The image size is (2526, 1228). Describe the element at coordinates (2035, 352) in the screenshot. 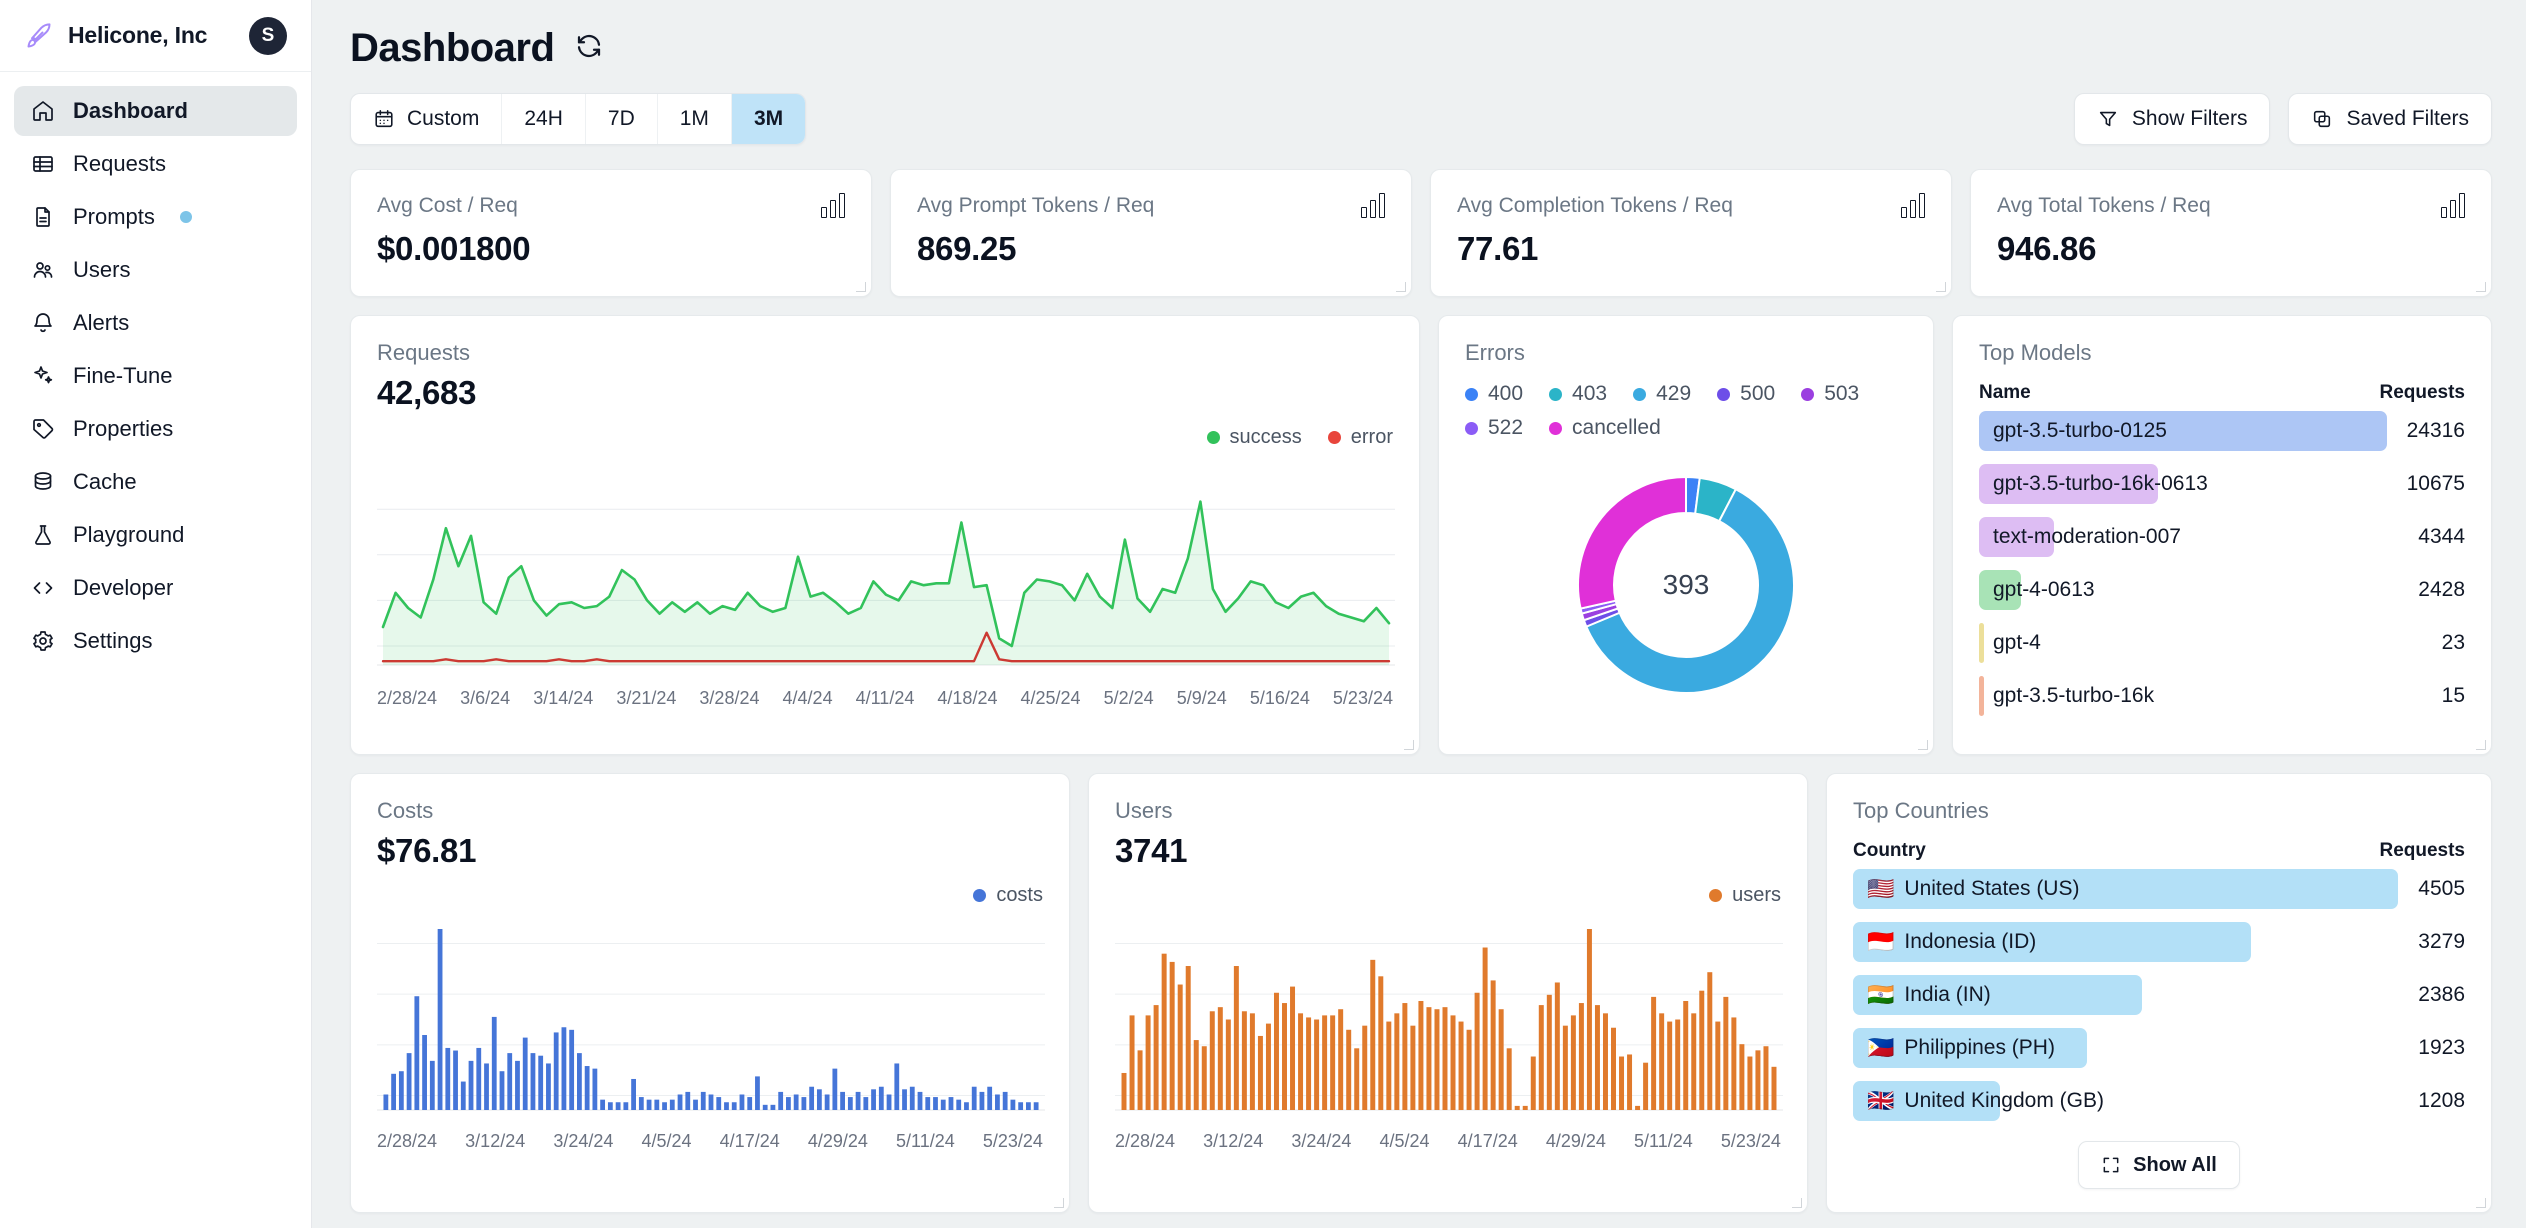

I see `panel-title: Top Models` at that location.